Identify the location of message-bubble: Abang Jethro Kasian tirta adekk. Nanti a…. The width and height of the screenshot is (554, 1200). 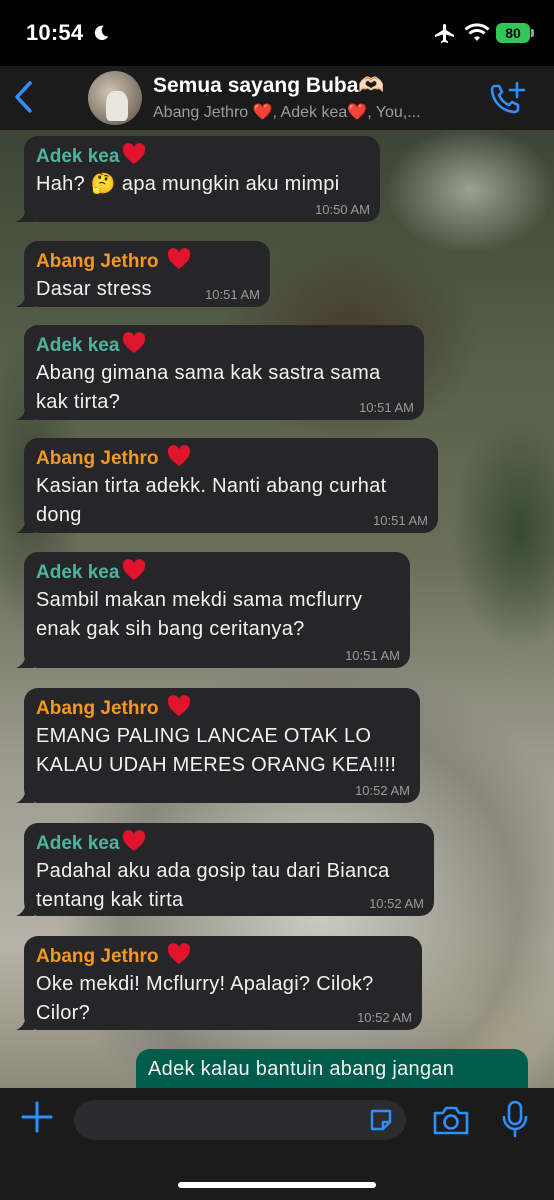
(227, 485).